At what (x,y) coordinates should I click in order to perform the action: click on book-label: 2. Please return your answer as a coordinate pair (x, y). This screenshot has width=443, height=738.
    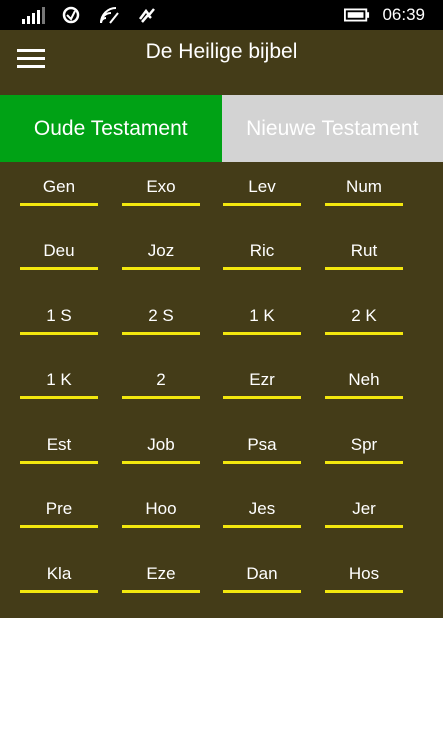
    Looking at the image, I should click on (161, 379).